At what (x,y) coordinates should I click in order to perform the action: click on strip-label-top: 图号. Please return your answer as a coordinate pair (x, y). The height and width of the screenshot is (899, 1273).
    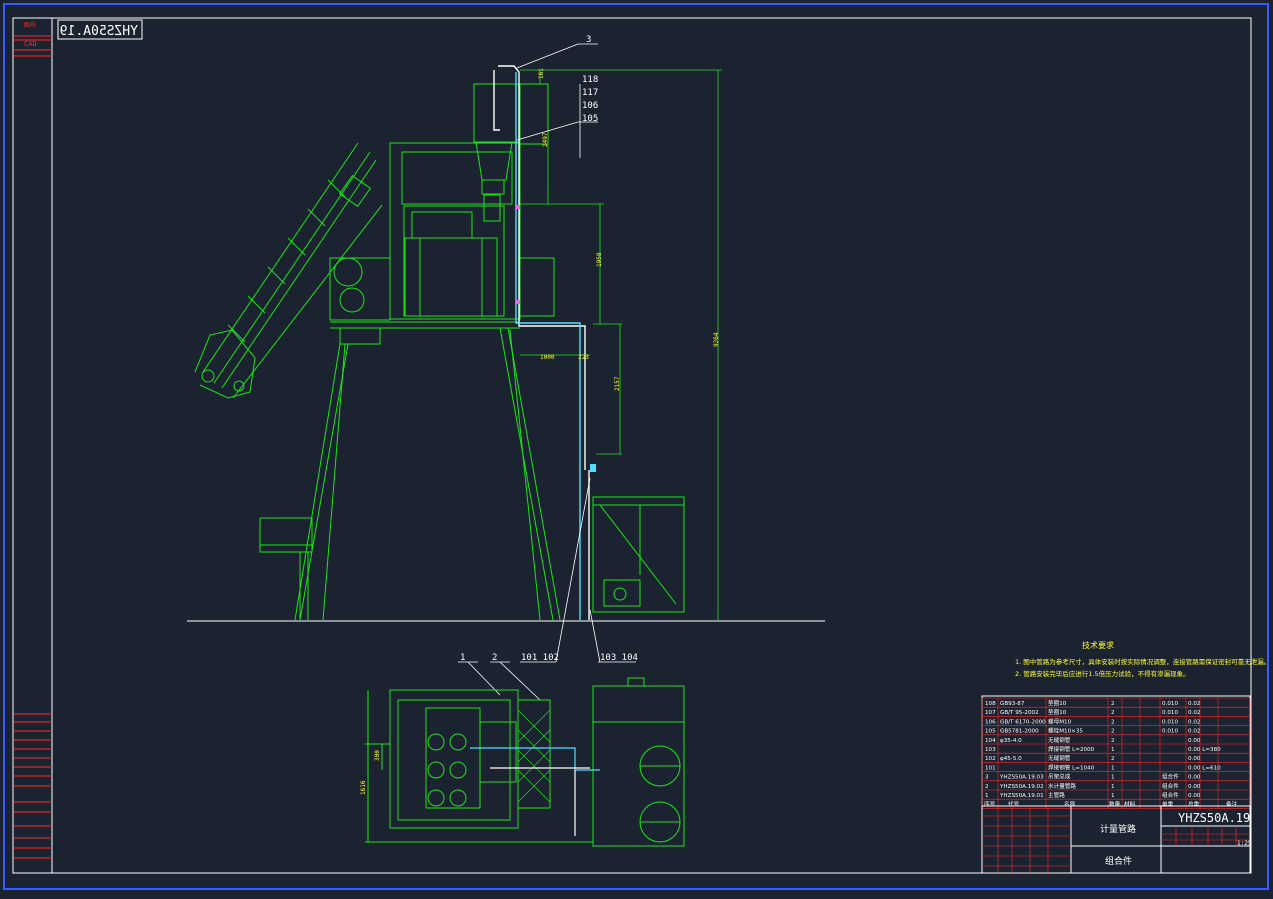
    Looking at the image, I should click on (30, 25).